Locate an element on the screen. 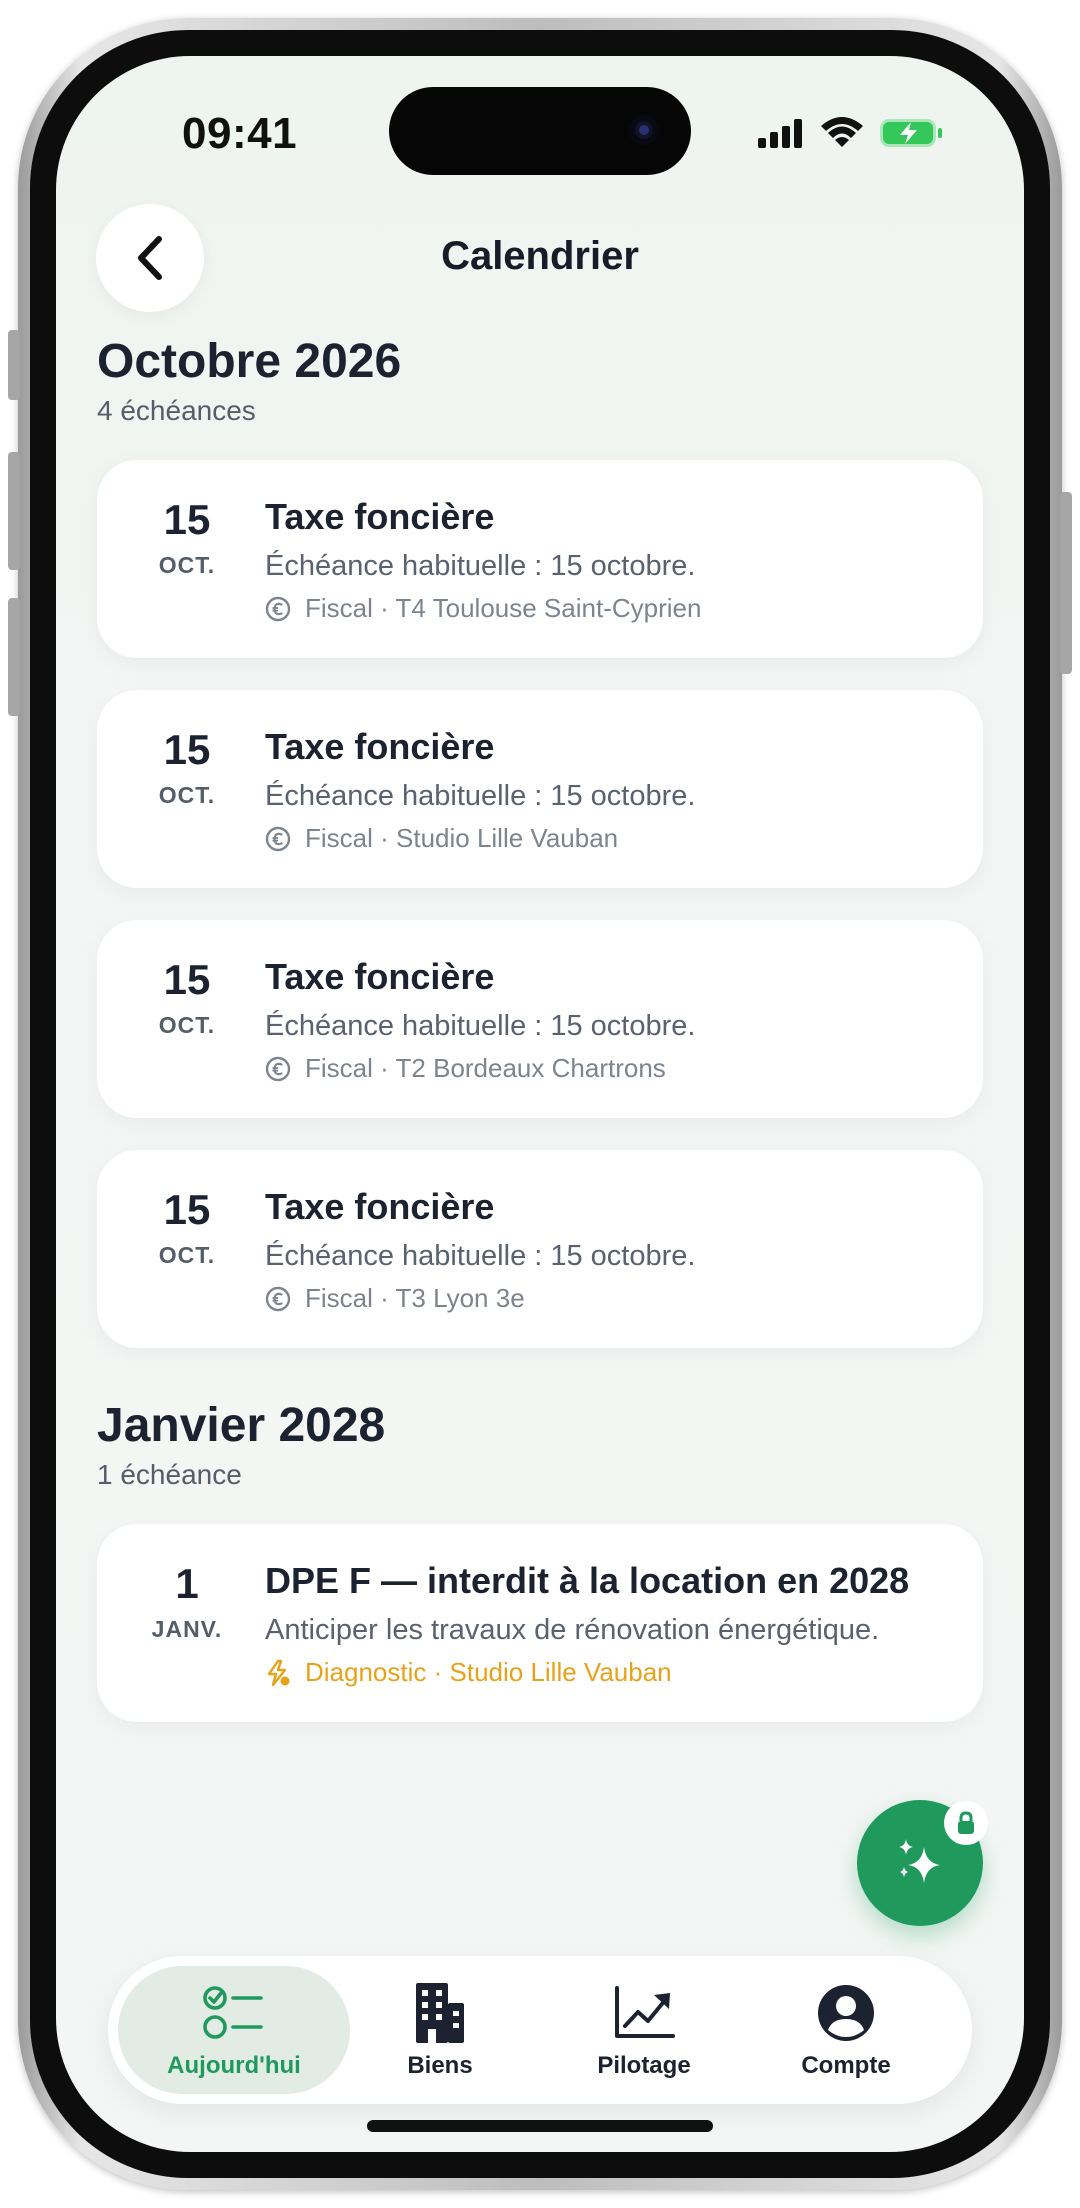  item-meta: Fiscal · Studio Lille Vauban is located at coordinates (441, 838).